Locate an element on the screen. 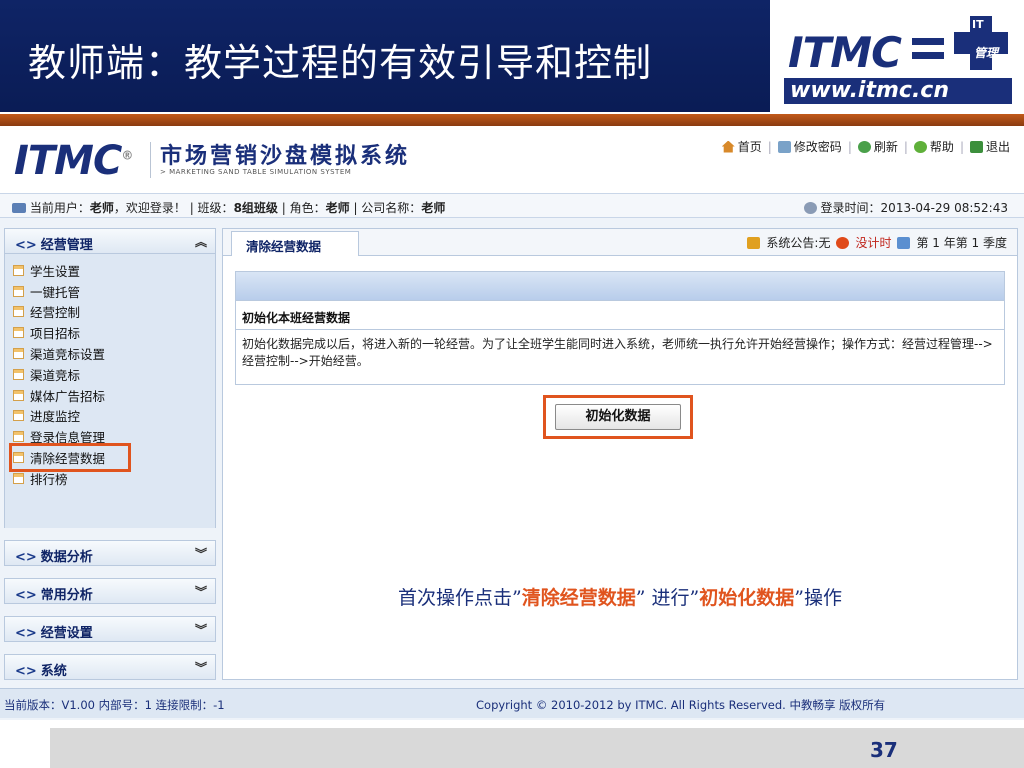 The image size is (1024, 768). timer-icon is located at coordinates (843, 242).